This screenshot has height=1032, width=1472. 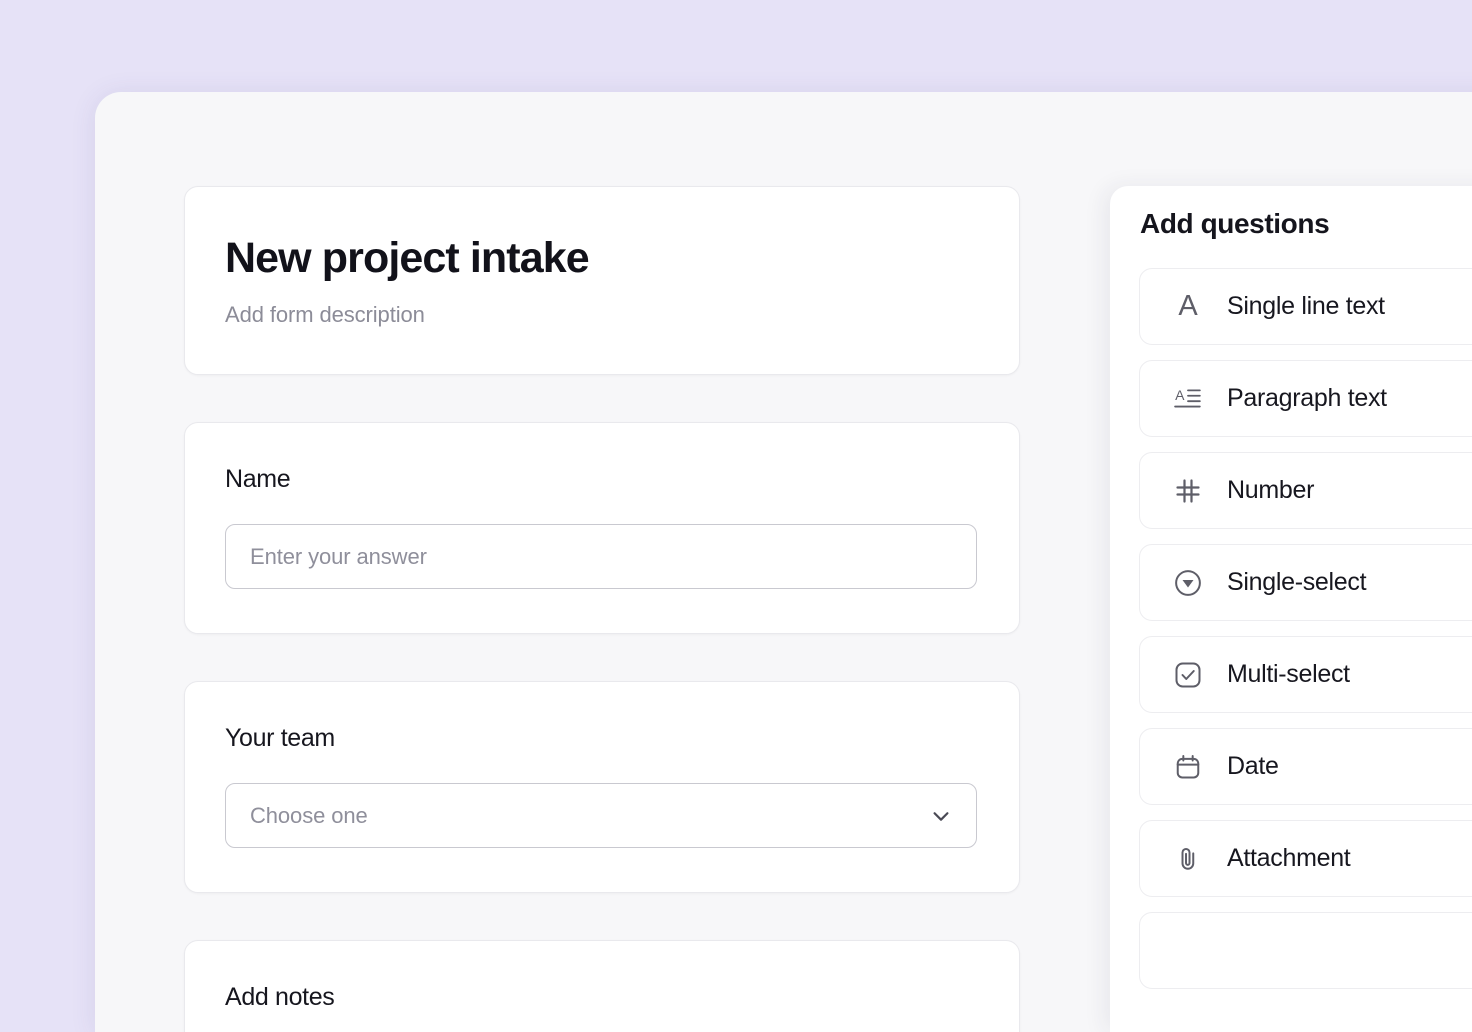 I want to click on question-type-label: Date, so click(x=1253, y=766).